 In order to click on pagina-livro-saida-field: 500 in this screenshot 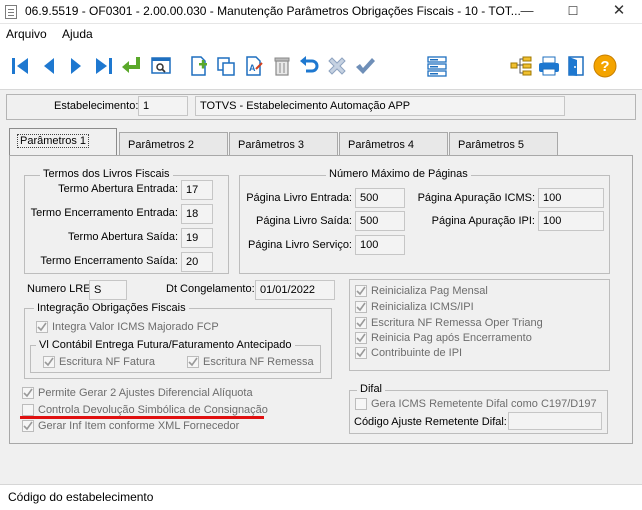, I will do `click(380, 221)`.